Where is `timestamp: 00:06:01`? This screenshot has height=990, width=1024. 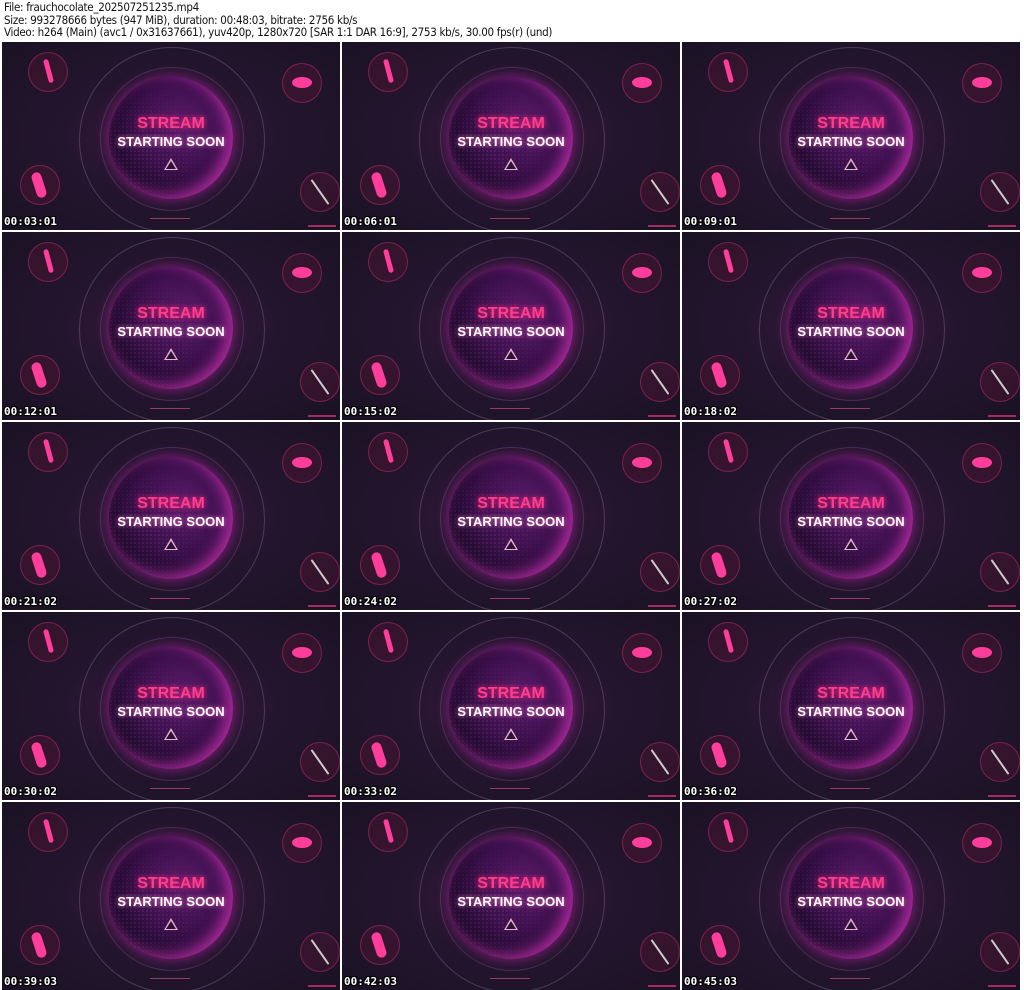
timestamp: 00:06:01 is located at coordinates (370, 221).